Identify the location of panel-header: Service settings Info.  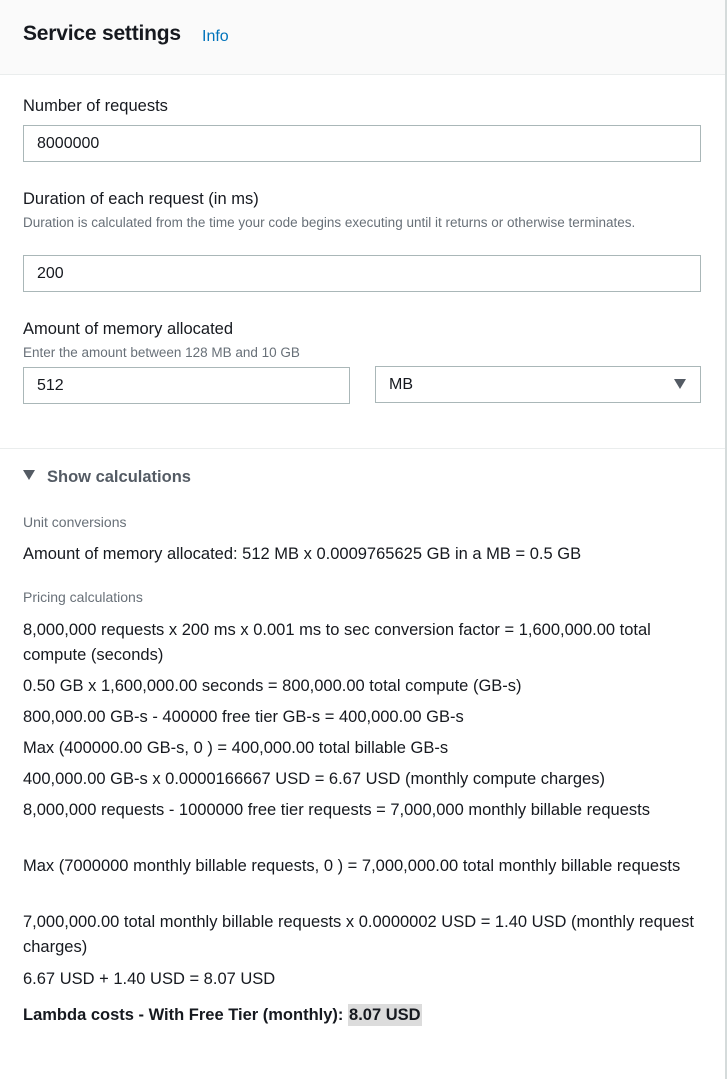
(362, 37).